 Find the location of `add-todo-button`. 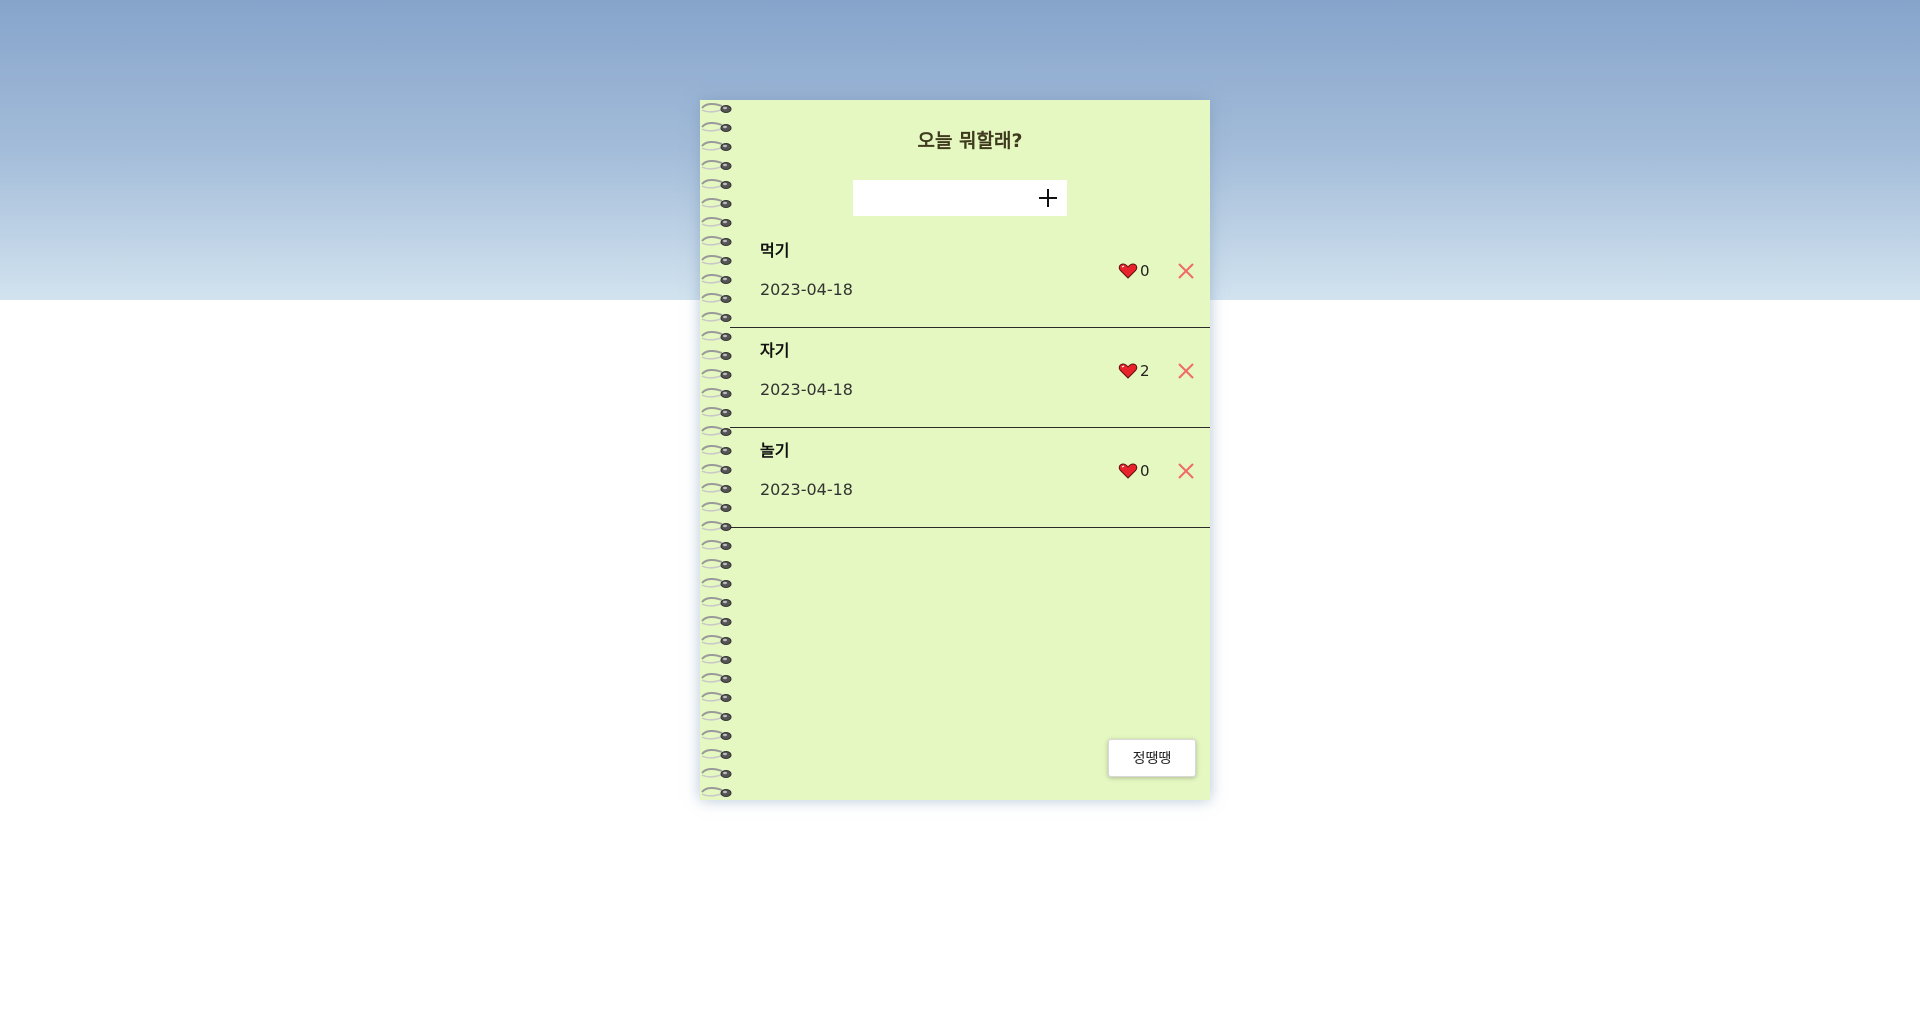

add-todo-button is located at coordinates (1048, 198).